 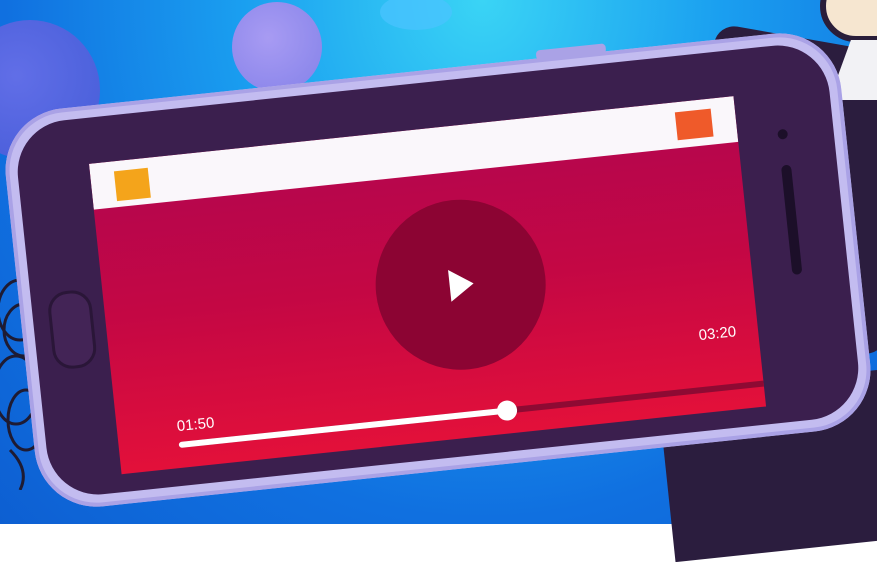 I want to click on background-bubble, so click(x=277, y=47).